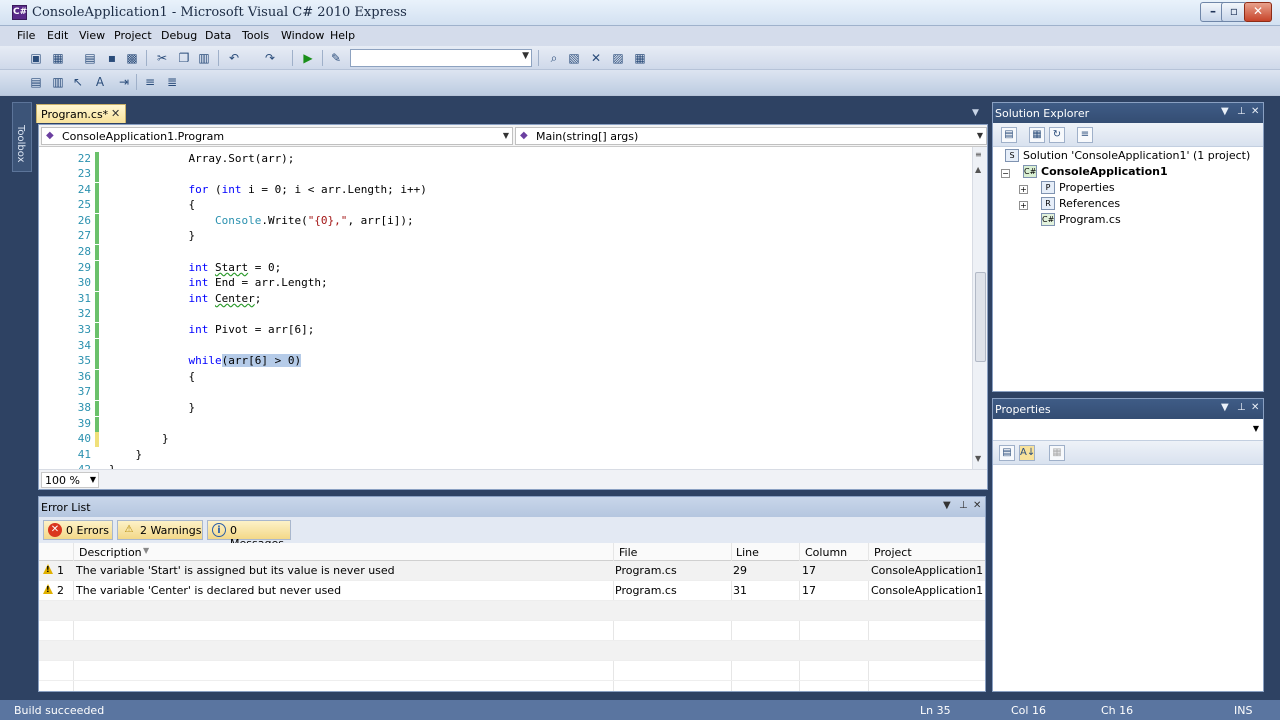 The image size is (1280, 720). I want to click on property-pages-icon: ▦, so click(1057, 453).